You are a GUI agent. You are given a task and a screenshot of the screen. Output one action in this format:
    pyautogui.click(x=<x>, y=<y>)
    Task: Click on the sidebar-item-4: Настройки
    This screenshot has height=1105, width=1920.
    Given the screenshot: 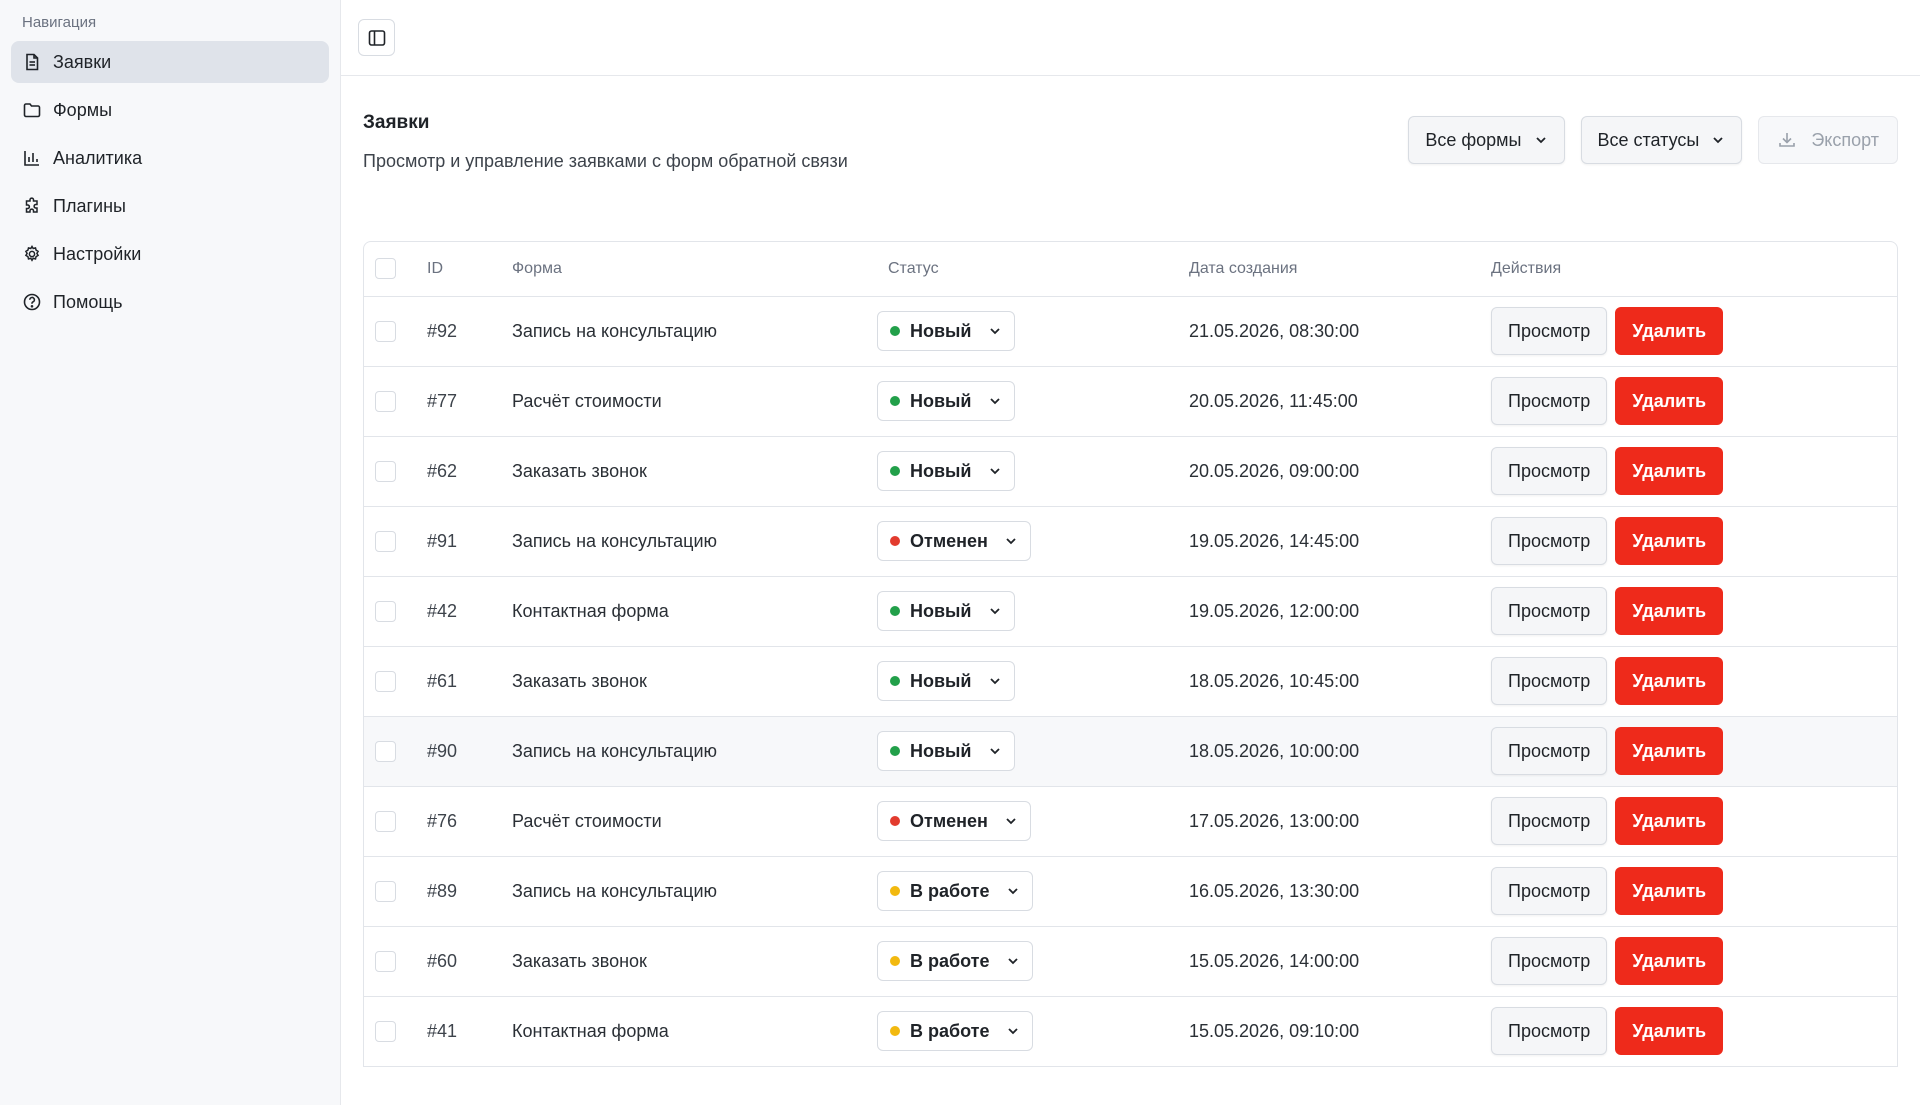 What is the action you would take?
    pyautogui.click(x=170, y=254)
    